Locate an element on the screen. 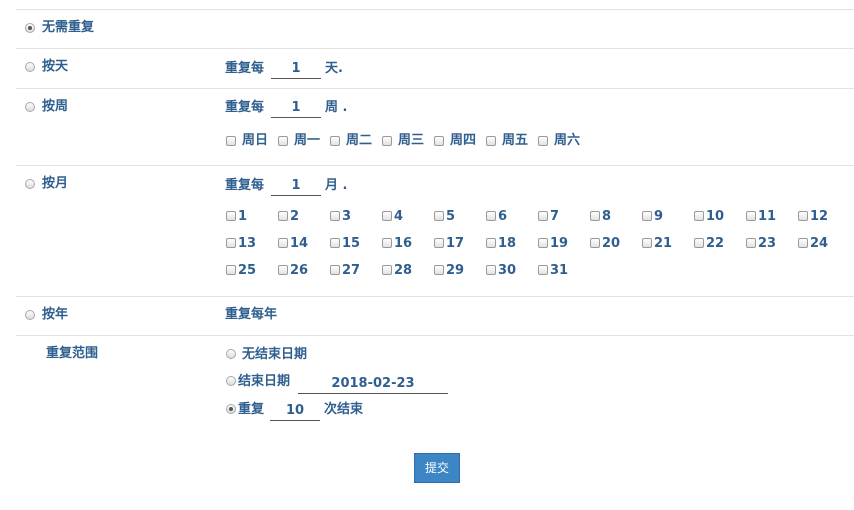 The height and width of the screenshot is (510, 854). daily-suffix: 天. is located at coordinates (334, 68).